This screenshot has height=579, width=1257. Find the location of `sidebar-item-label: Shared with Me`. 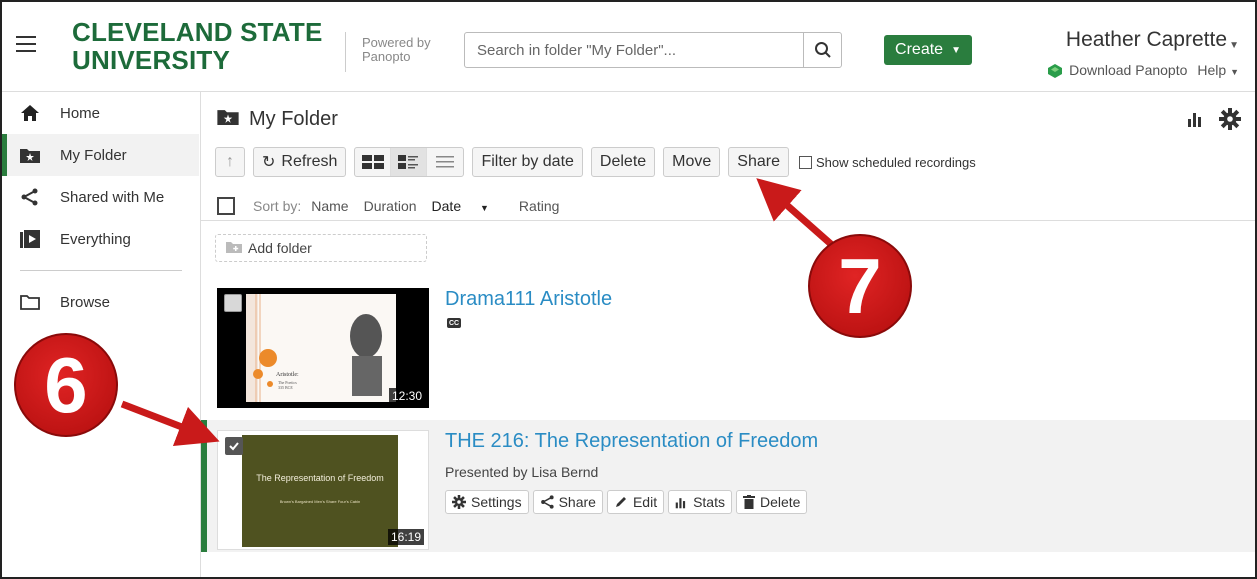

sidebar-item-label: Shared with Me is located at coordinates (112, 197).